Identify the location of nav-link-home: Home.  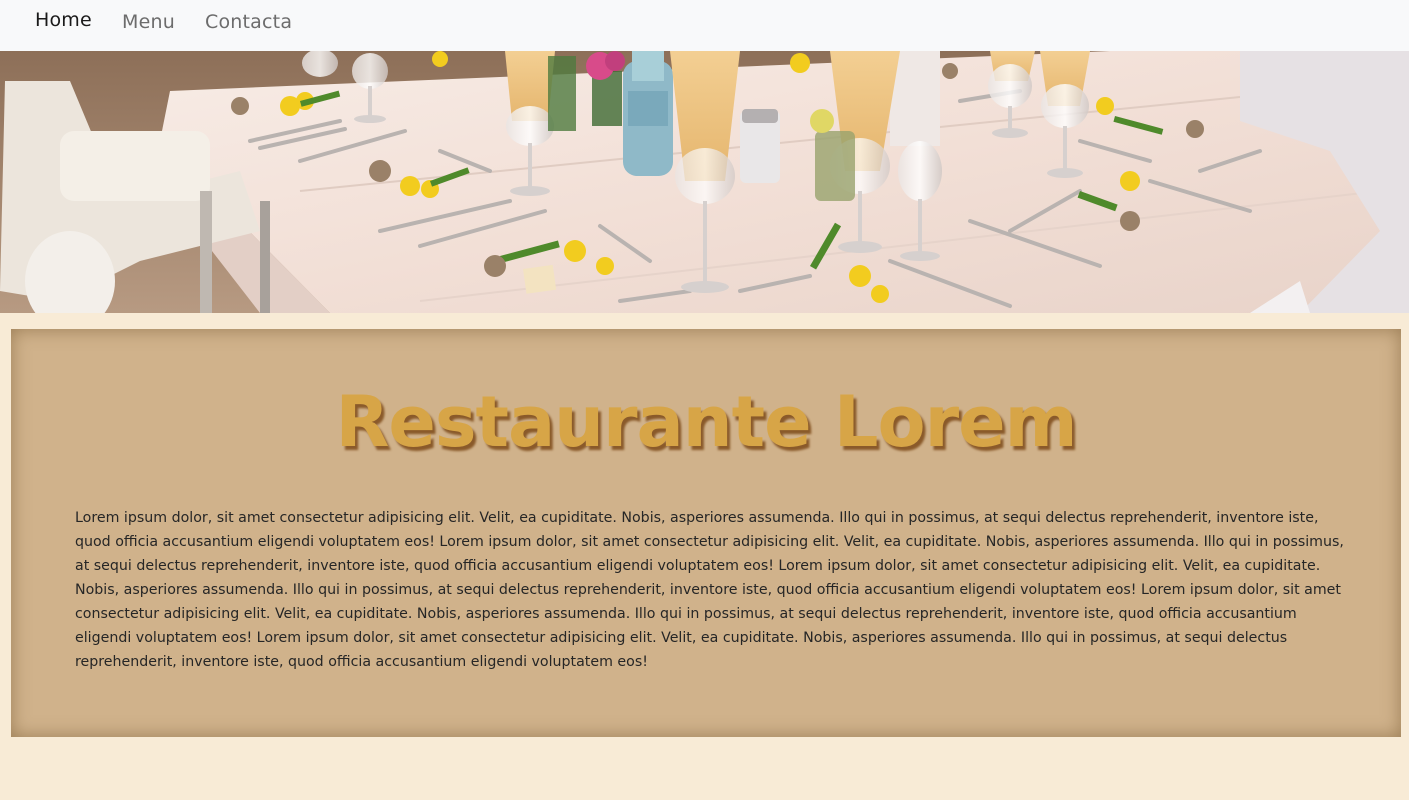
(63, 20).